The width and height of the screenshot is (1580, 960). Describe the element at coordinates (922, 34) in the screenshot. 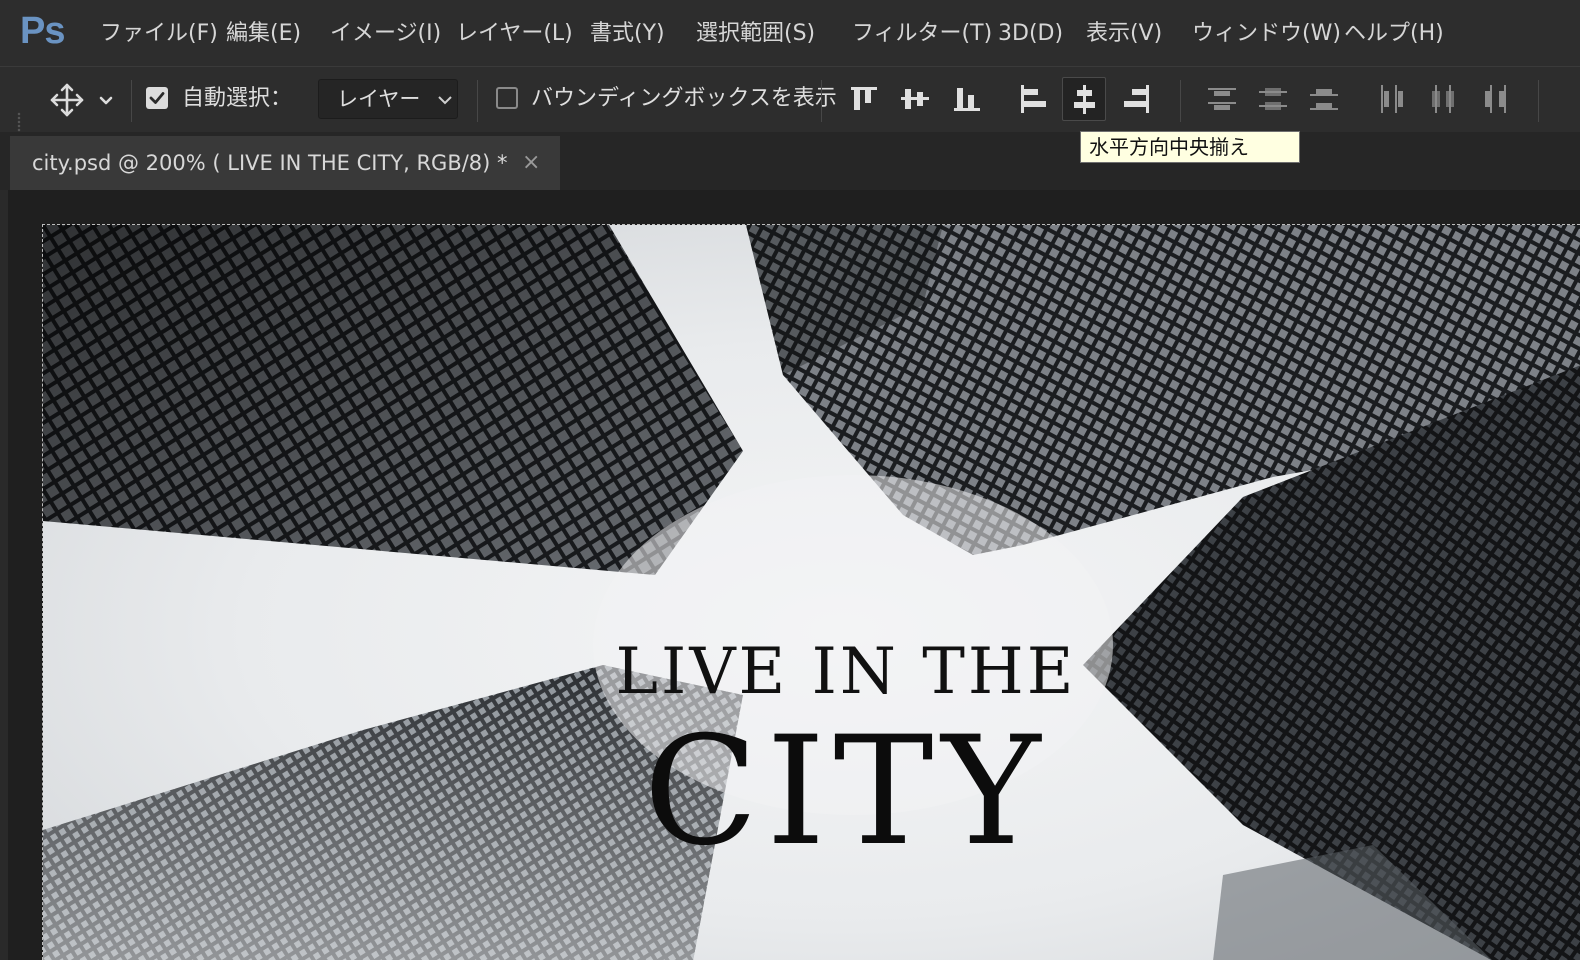

I see `menu-filter: フィルター(T)` at that location.